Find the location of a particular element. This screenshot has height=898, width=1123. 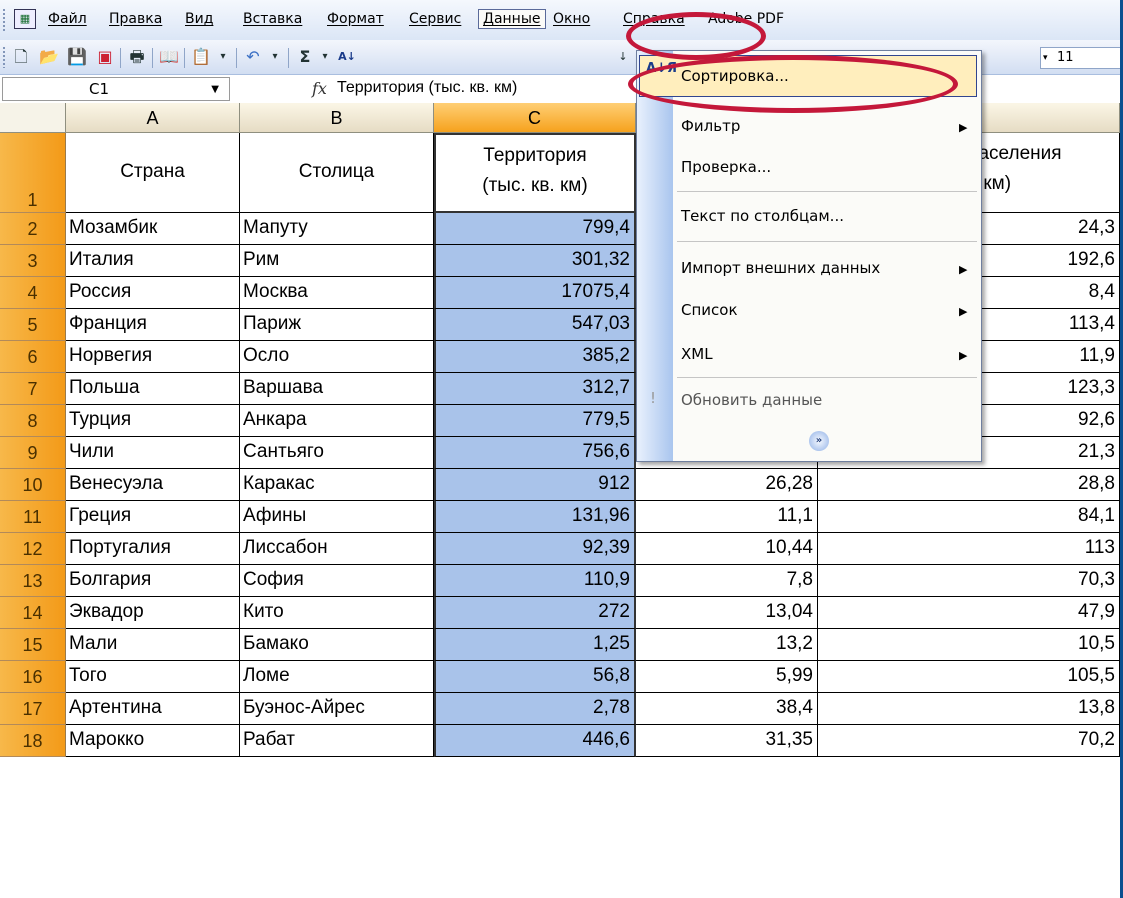

table-cell-capital: София is located at coordinates (337, 581).